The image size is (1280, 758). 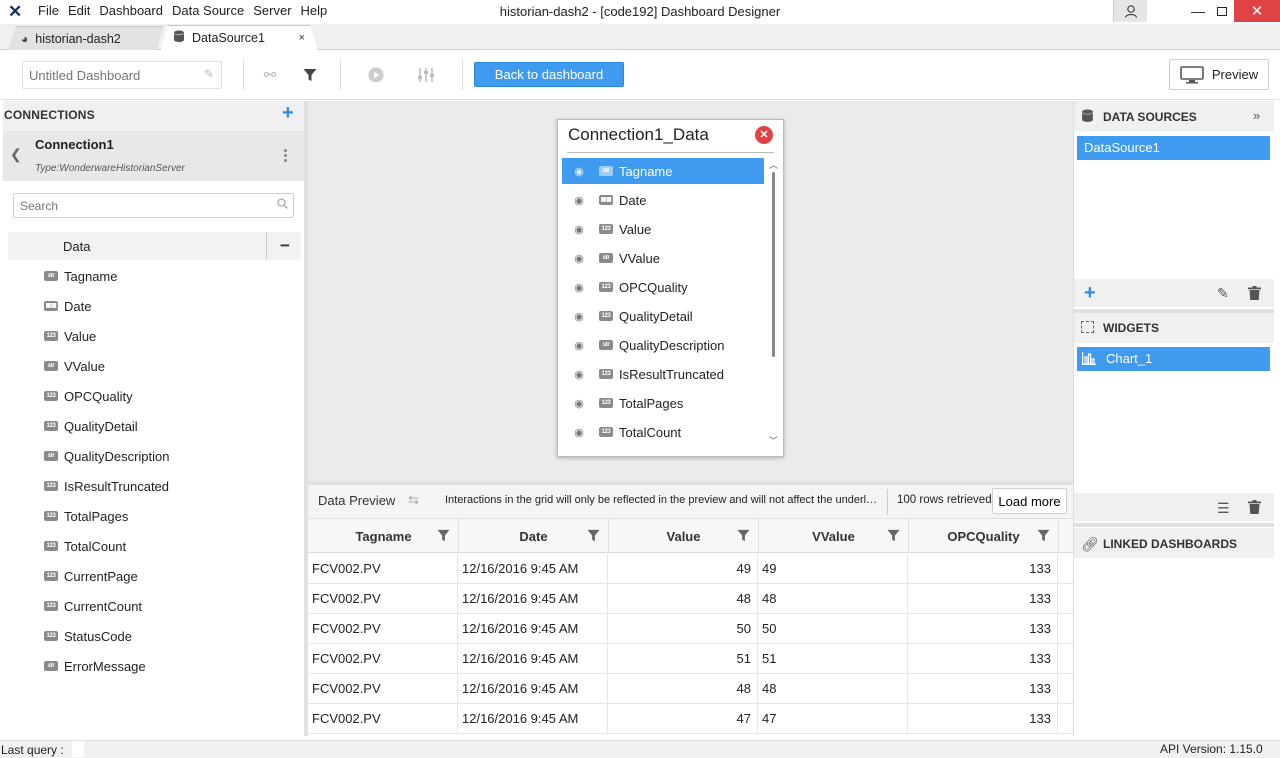 What do you see at coordinates (314, 12) in the screenshot?
I see `menu-help: Help` at bounding box center [314, 12].